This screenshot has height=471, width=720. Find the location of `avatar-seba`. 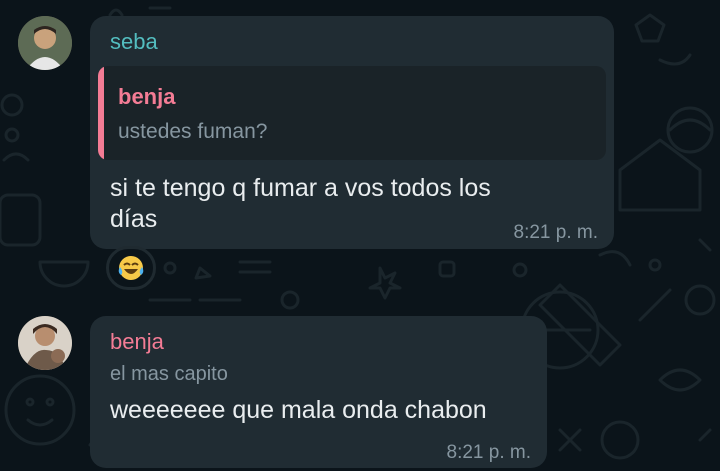

avatar-seba is located at coordinates (45, 43).